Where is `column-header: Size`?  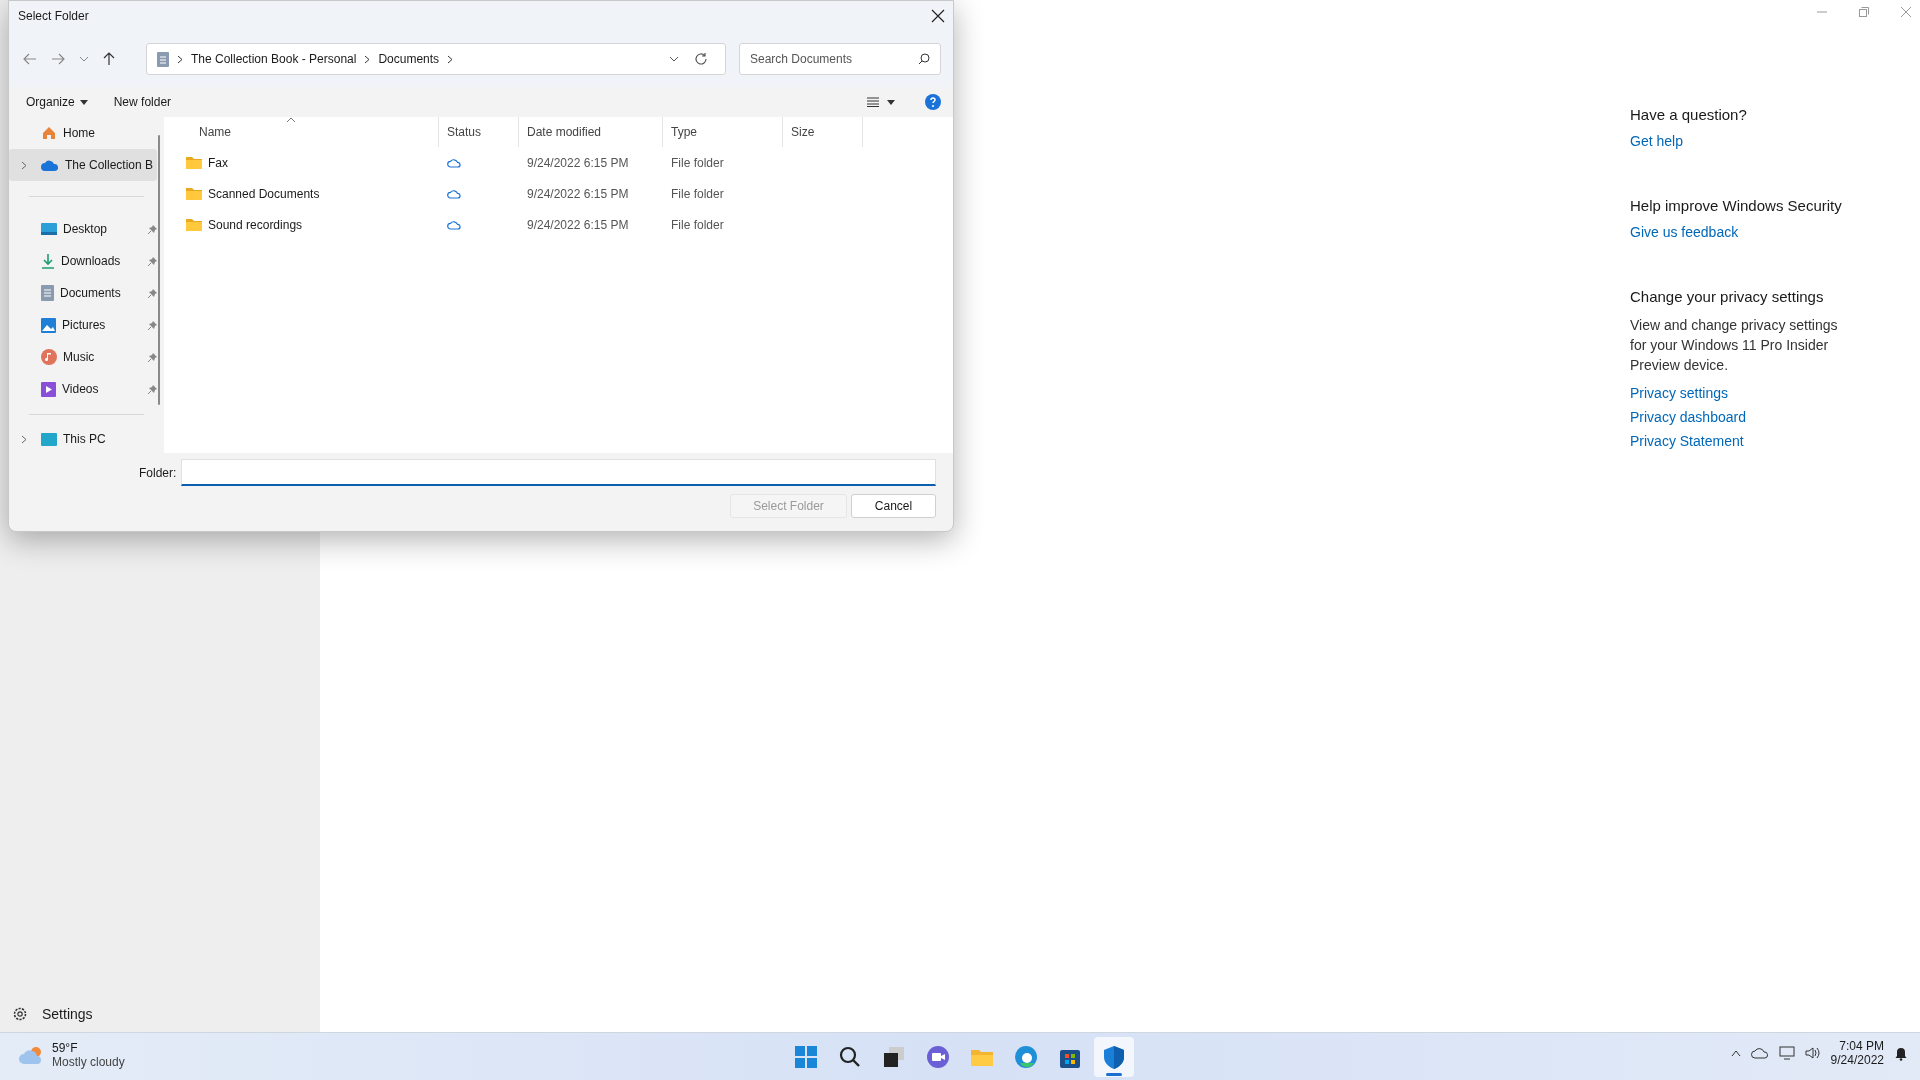
column-header: Size is located at coordinates (823, 132).